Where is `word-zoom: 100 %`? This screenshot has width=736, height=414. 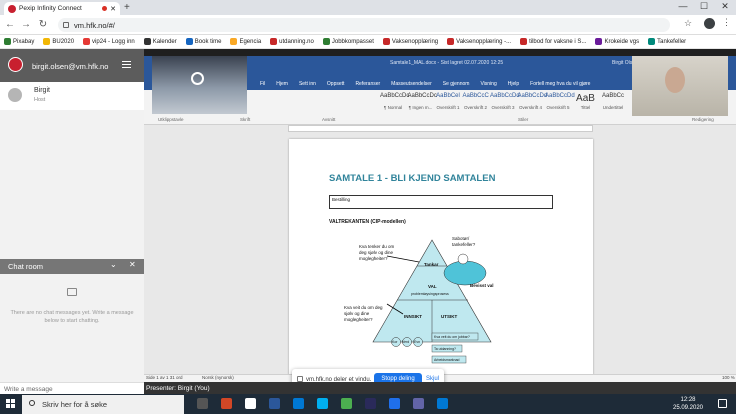 word-zoom: 100 % is located at coordinates (728, 377).